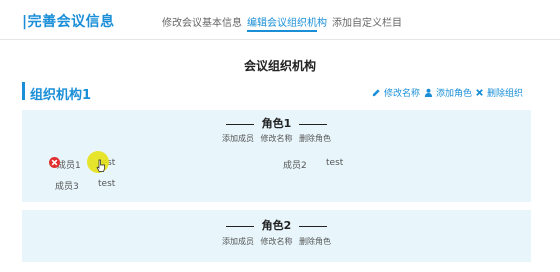 This screenshot has width=560, height=272. I want to click on tab-basic-info: 修改会议基本信息, so click(202, 21).